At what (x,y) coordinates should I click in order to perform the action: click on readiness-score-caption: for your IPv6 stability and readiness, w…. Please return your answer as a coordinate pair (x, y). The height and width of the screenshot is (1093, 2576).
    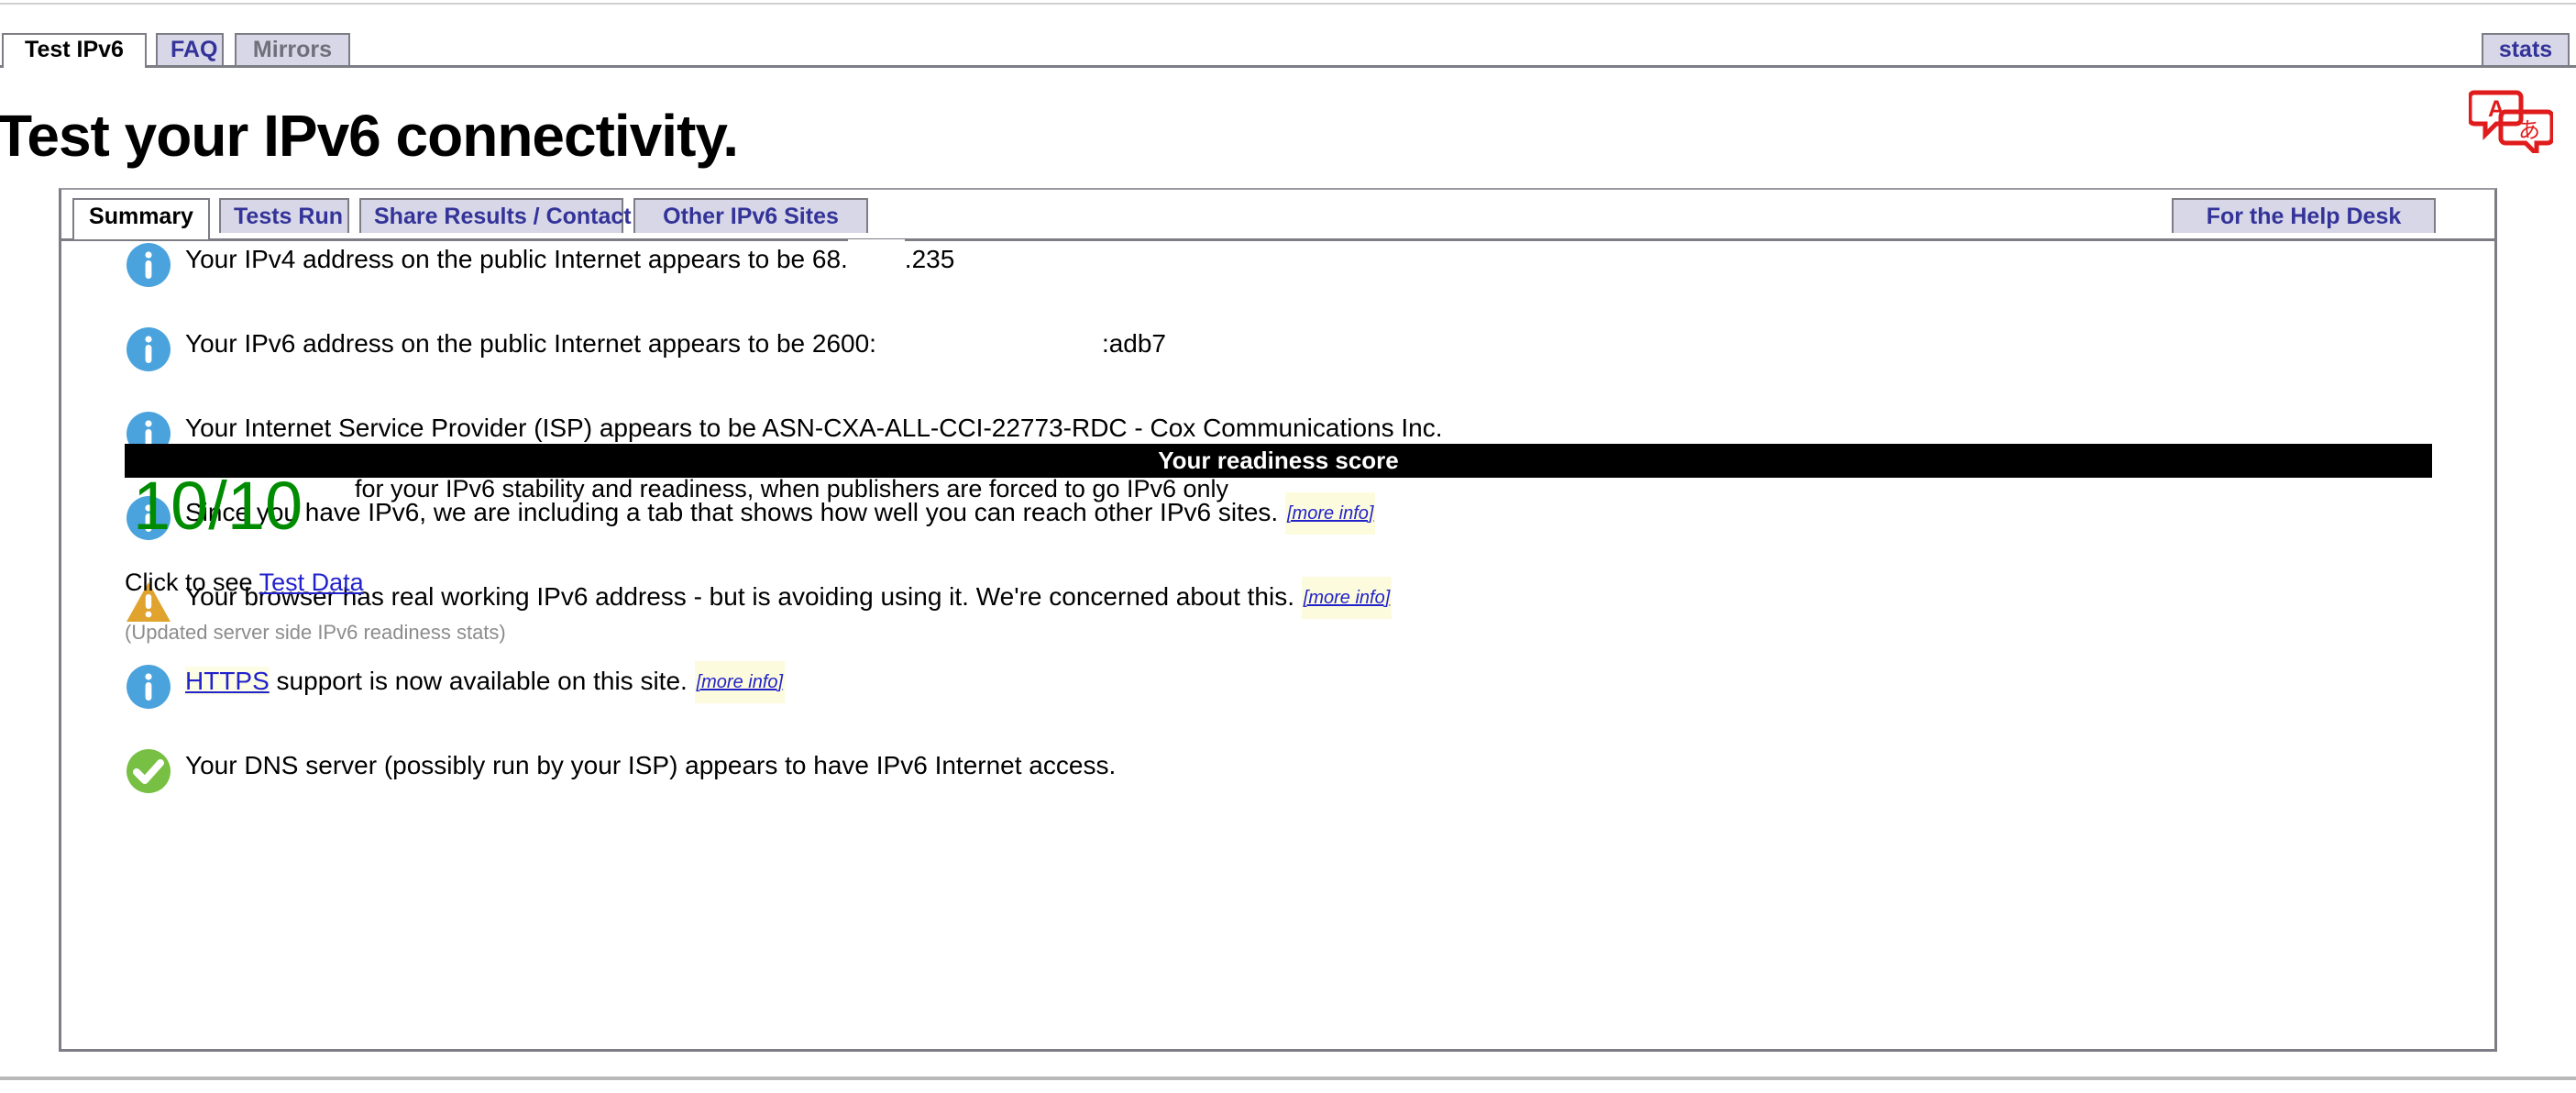
    Looking at the image, I should click on (792, 488).